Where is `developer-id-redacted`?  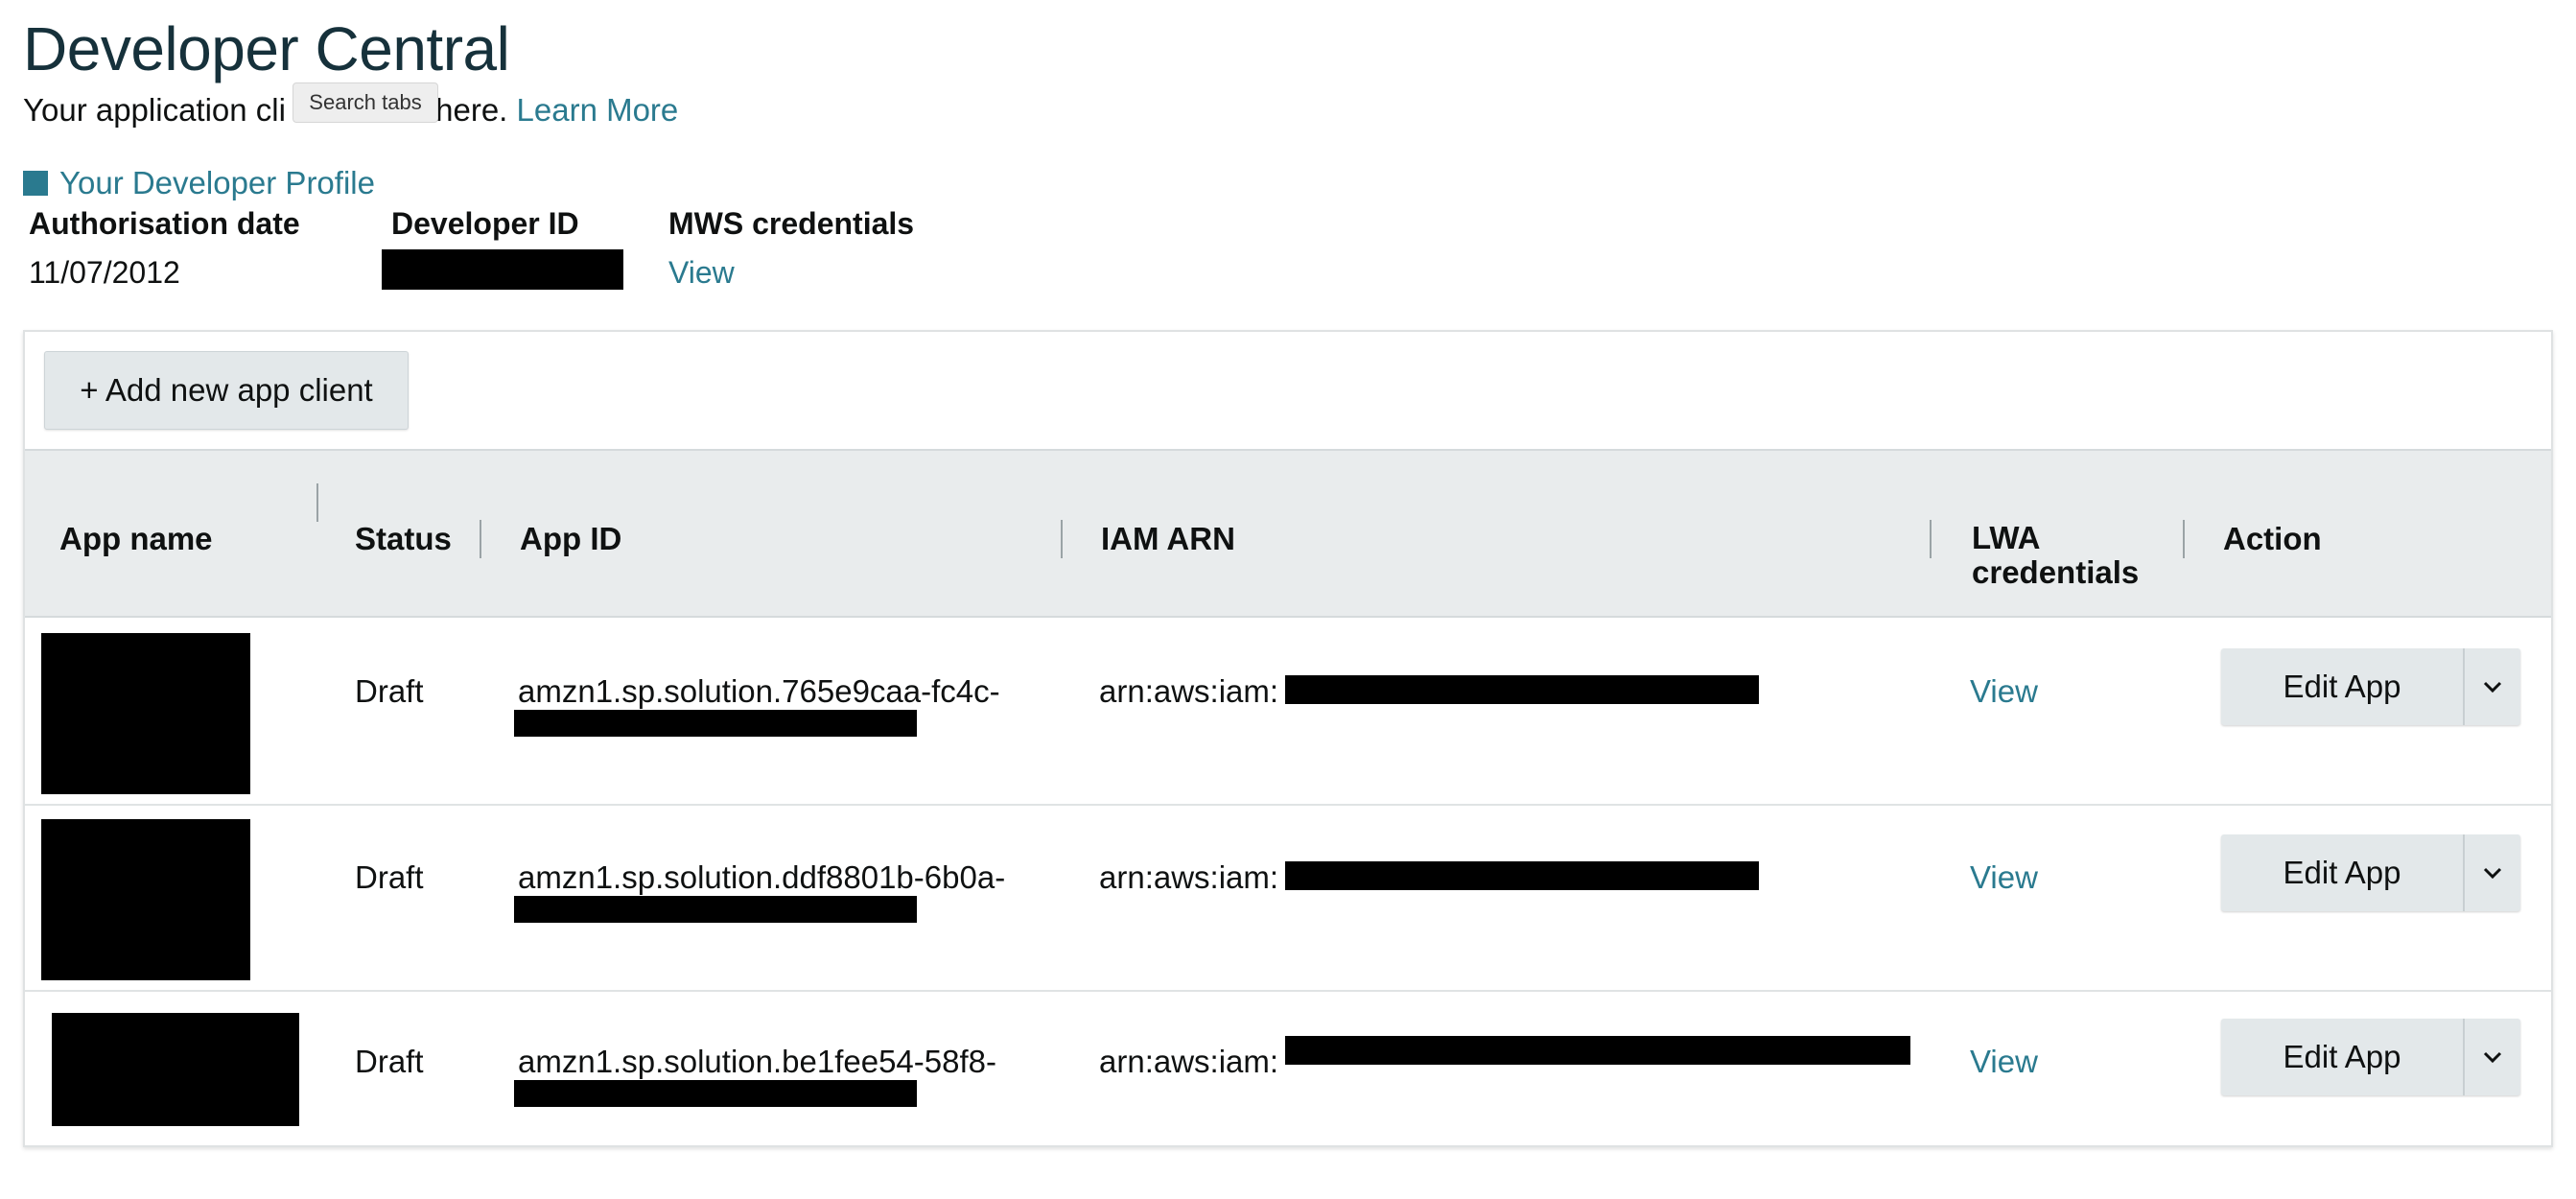
developer-id-redacted is located at coordinates (502, 270).